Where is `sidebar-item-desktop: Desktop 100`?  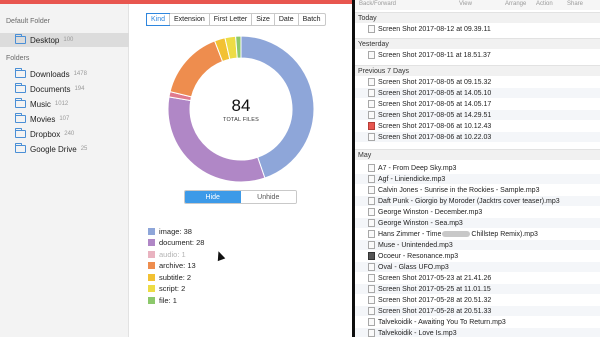
sidebar-item-desktop: Desktop 100 is located at coordinates (64, 40).